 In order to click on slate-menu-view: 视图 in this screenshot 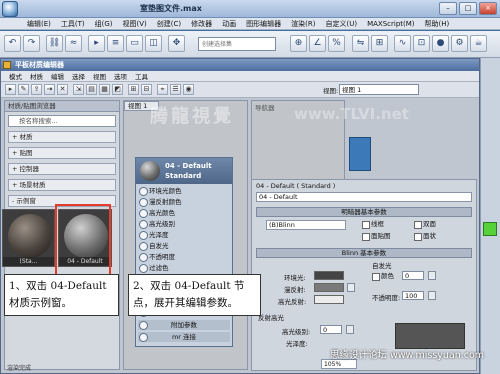, I will do `click(99, 76)`.